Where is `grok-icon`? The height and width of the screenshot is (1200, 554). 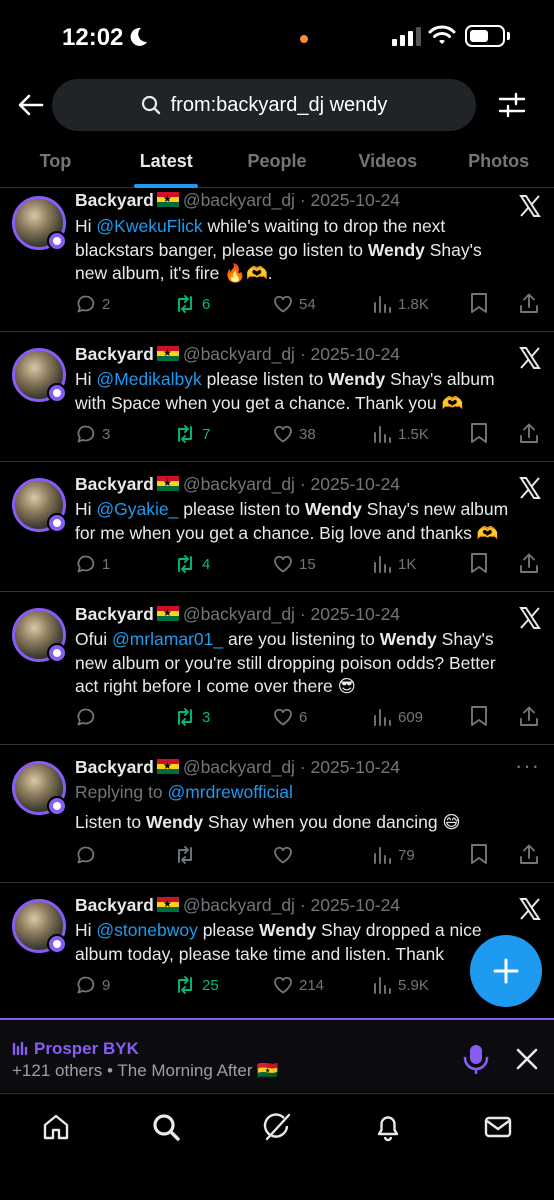 grok-icon is located at coordinates (277, 1127).